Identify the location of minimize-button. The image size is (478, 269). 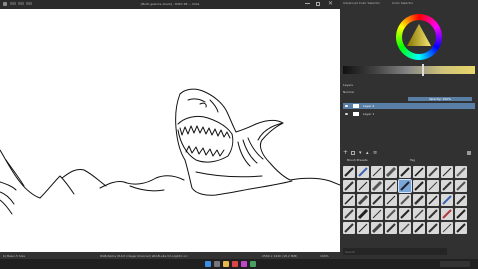
(307, 3).